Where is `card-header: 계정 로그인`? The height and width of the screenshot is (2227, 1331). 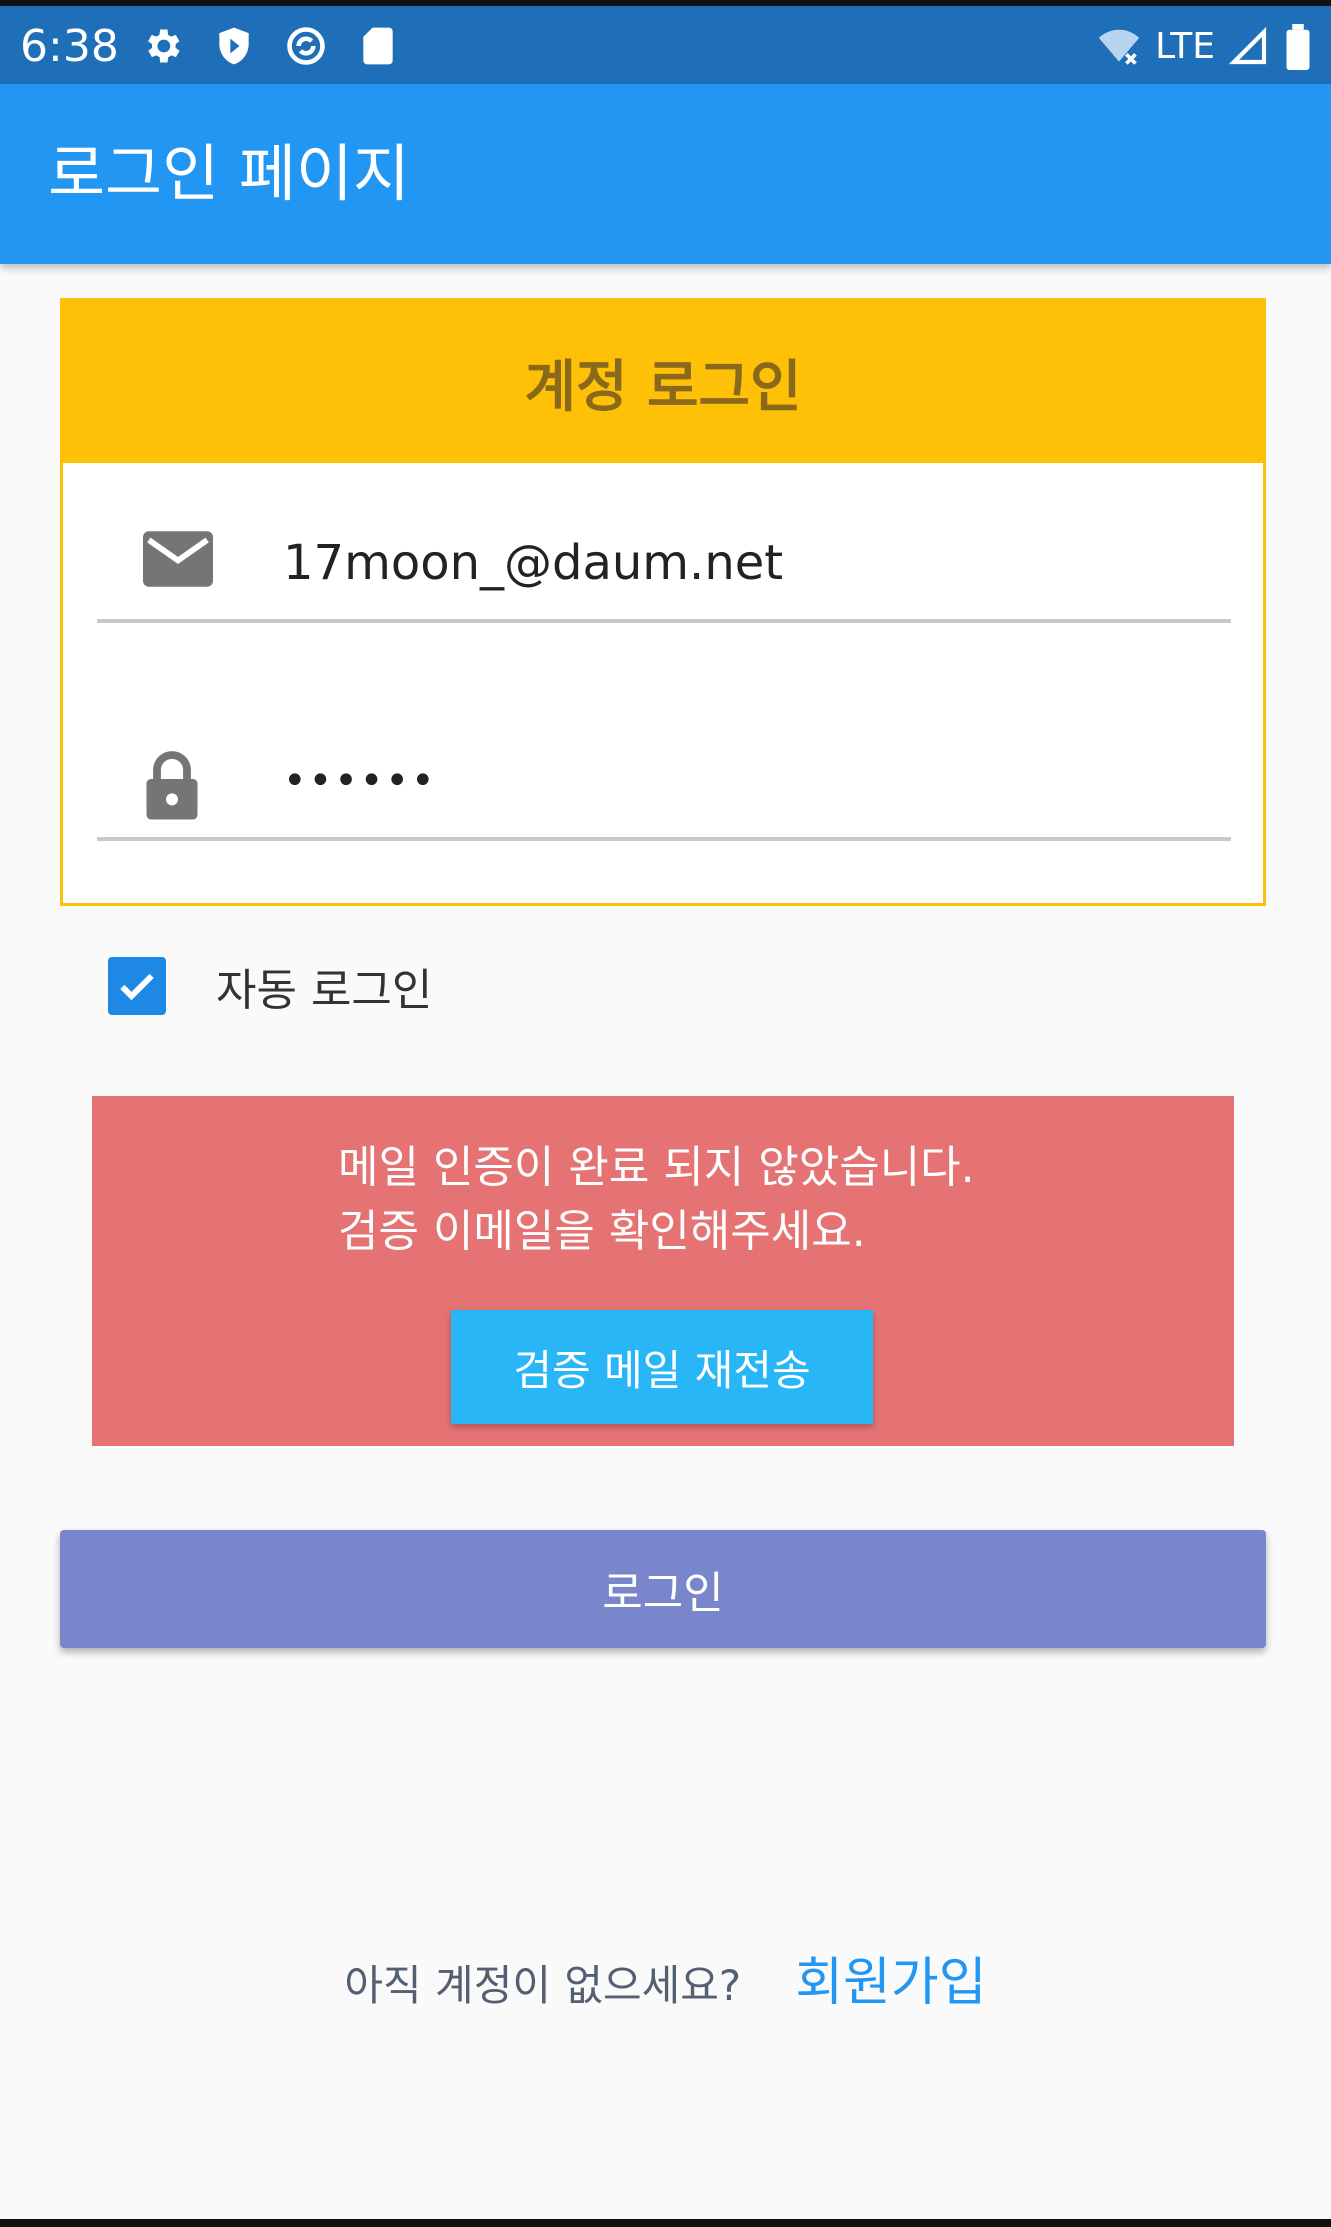 card-header: 계정 로그인 is located at coordinates (663, 382).